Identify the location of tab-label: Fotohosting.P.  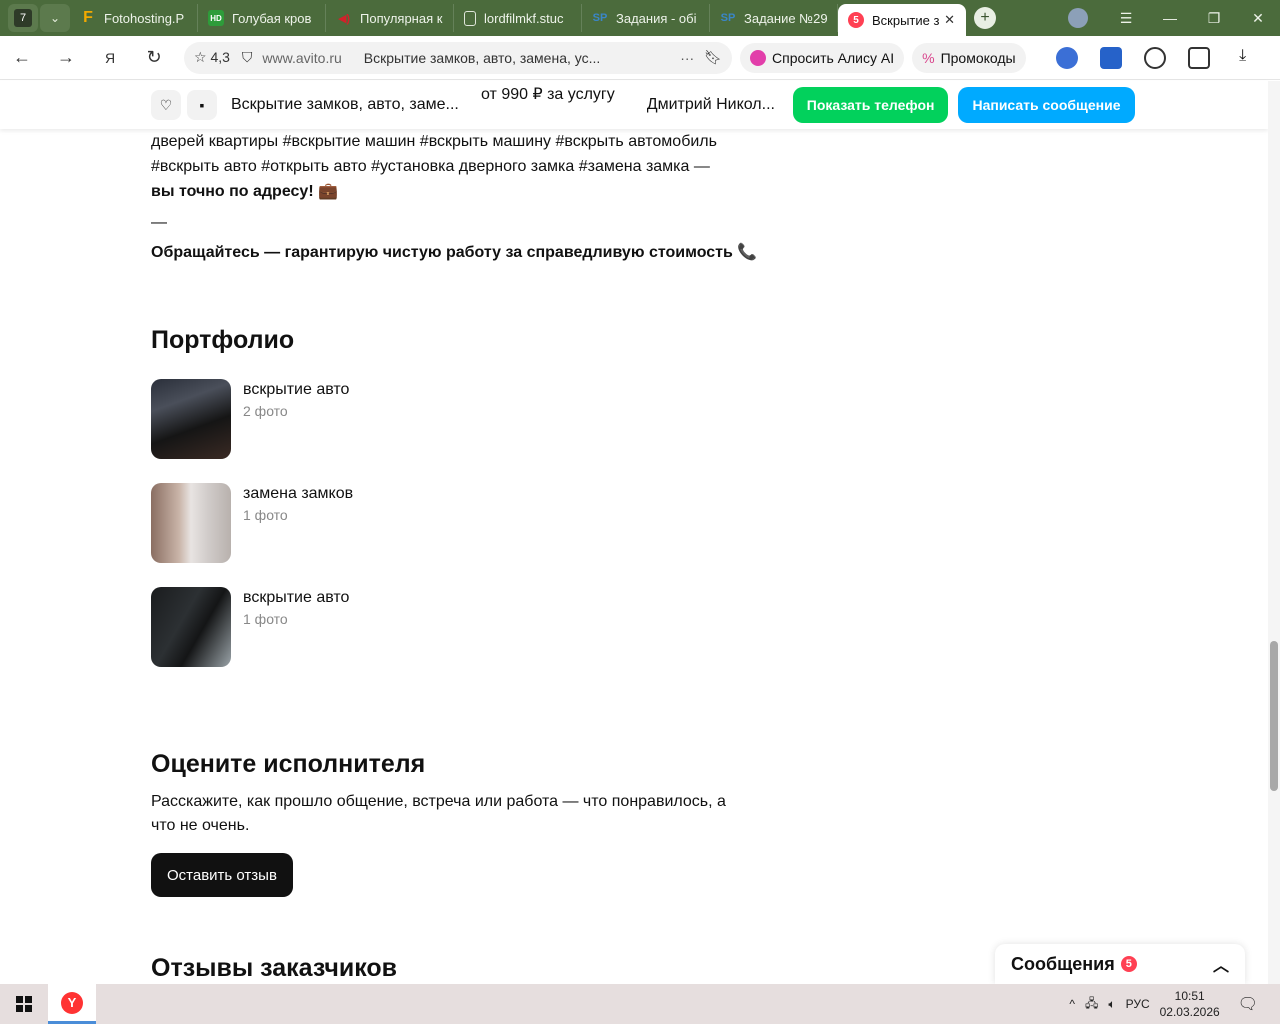
(144, 18).